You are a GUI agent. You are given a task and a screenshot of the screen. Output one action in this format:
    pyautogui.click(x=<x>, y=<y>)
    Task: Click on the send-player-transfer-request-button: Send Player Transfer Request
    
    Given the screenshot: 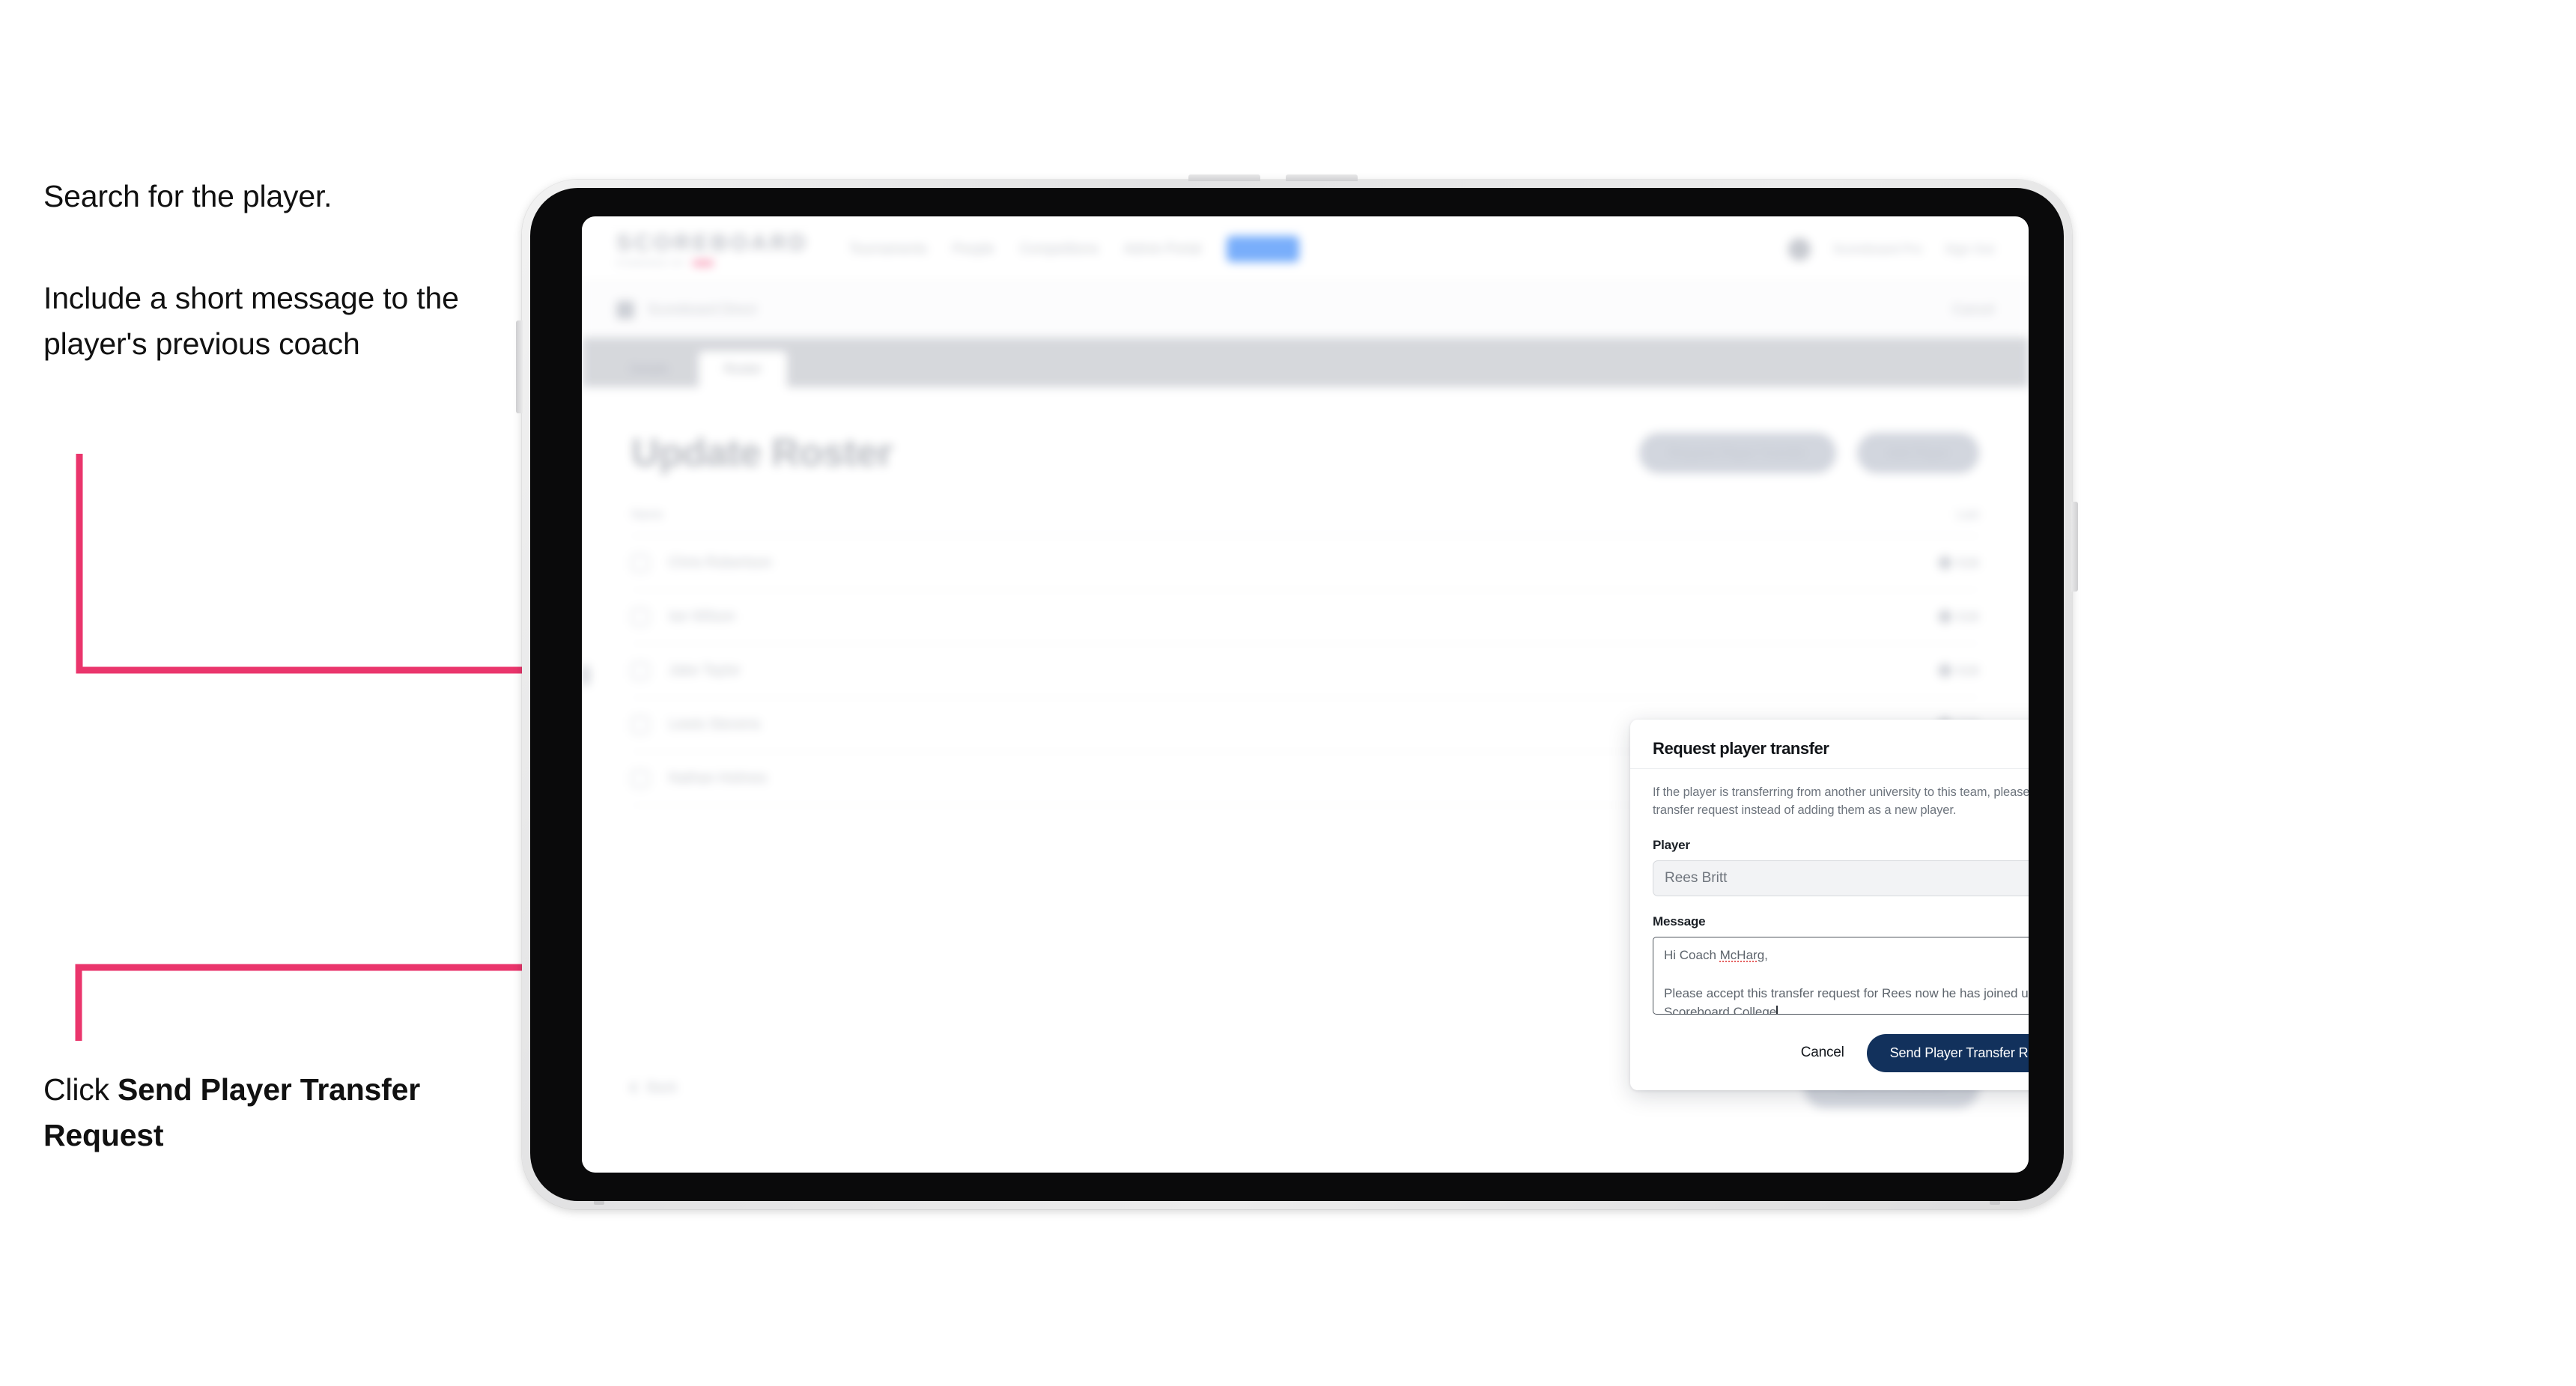 What is the action you would take?
    pyautogui.click(x=1947, y=1053)
    